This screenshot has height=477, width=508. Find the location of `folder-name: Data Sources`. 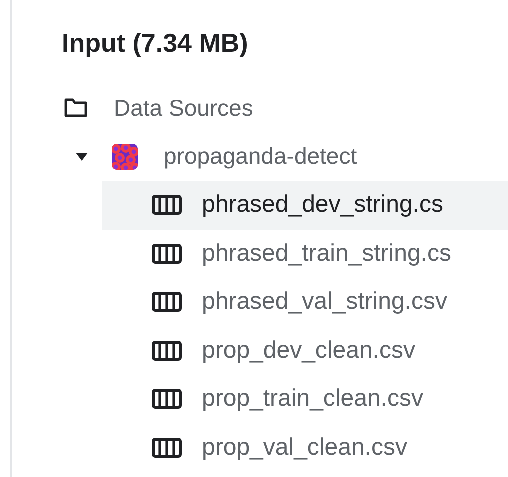

folder-name: Data Sources is located at coordinates (184, 108).